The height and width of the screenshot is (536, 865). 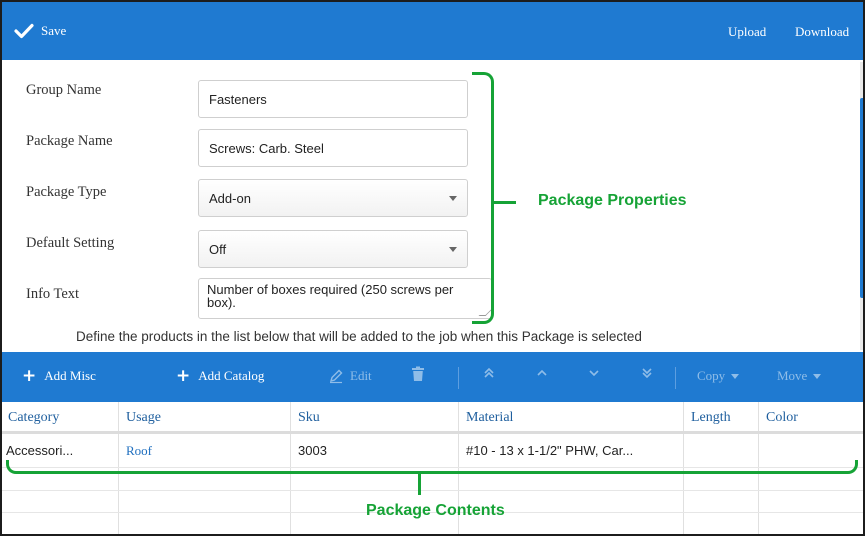 I want to click on double-chevron-up-icon, so click(x=489, y=372).